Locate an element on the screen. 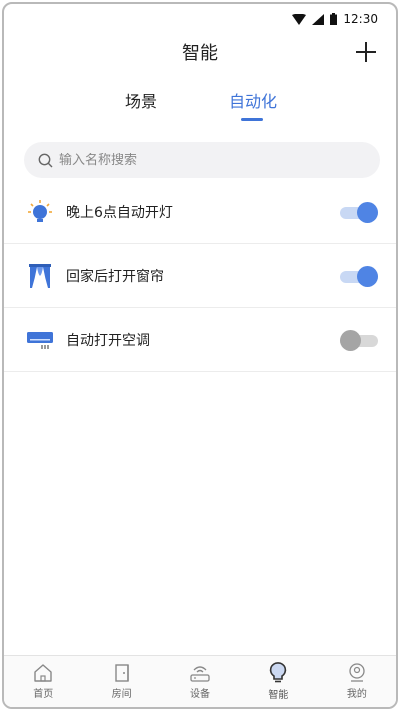  nav-label: 房间 is located at coordinates (121, 694).